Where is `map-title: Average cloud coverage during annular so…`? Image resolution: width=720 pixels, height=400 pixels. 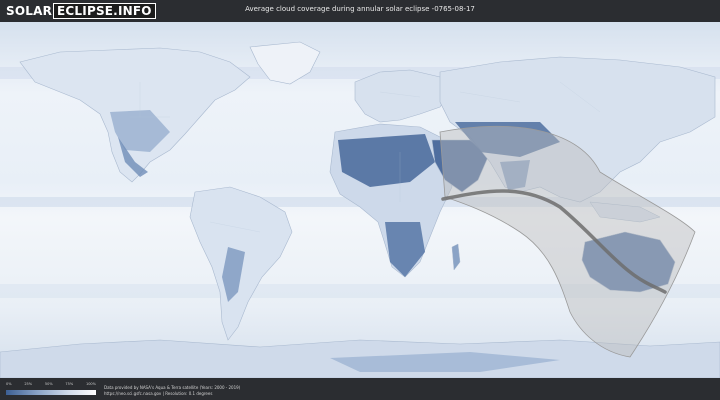
map-title: Average cloud coverage during annular so… is located at coordinates (360, 9).